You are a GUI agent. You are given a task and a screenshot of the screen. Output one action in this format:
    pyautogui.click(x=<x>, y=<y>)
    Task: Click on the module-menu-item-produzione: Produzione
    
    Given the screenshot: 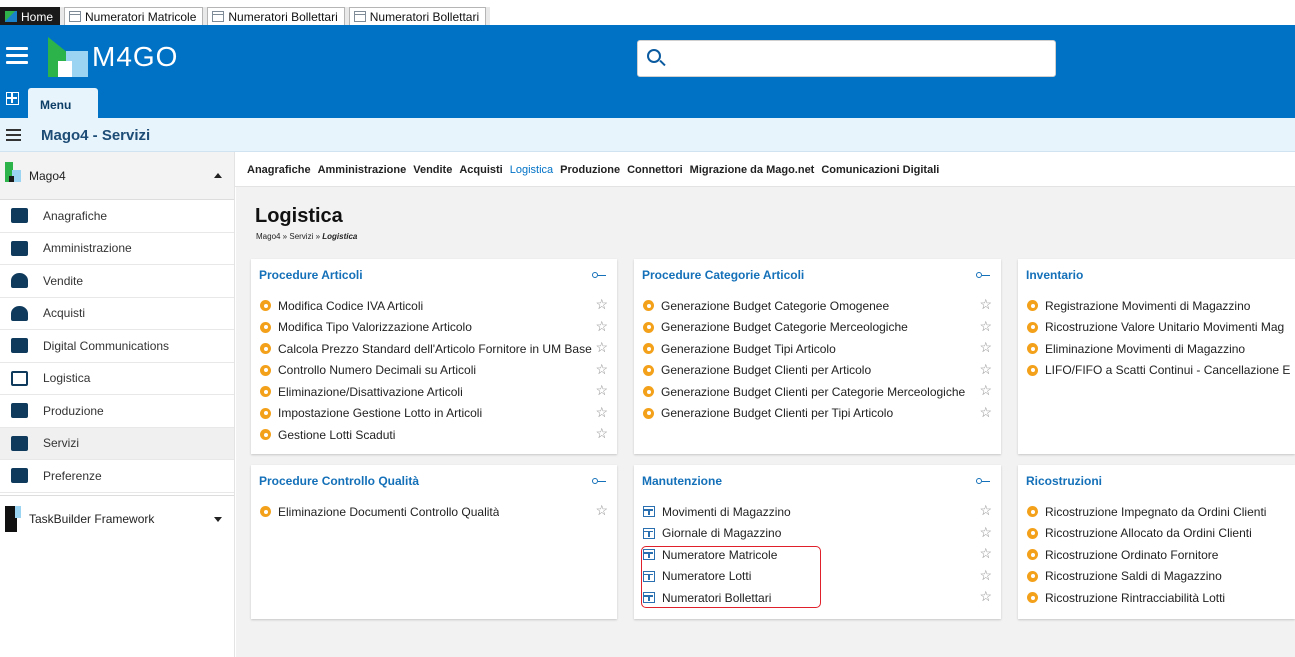 What is the action you would take?
    pyautogui.click(x=590, y=170)
    